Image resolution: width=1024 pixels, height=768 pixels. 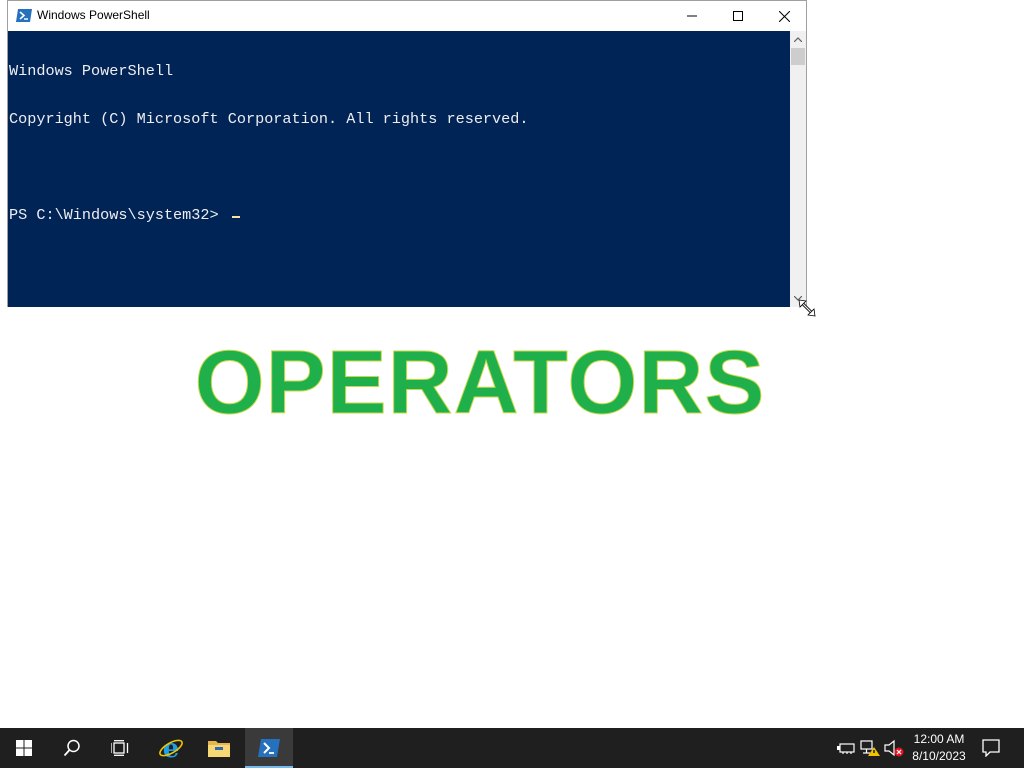 I want to click on task-view-icon, so click(x=120, y=748).